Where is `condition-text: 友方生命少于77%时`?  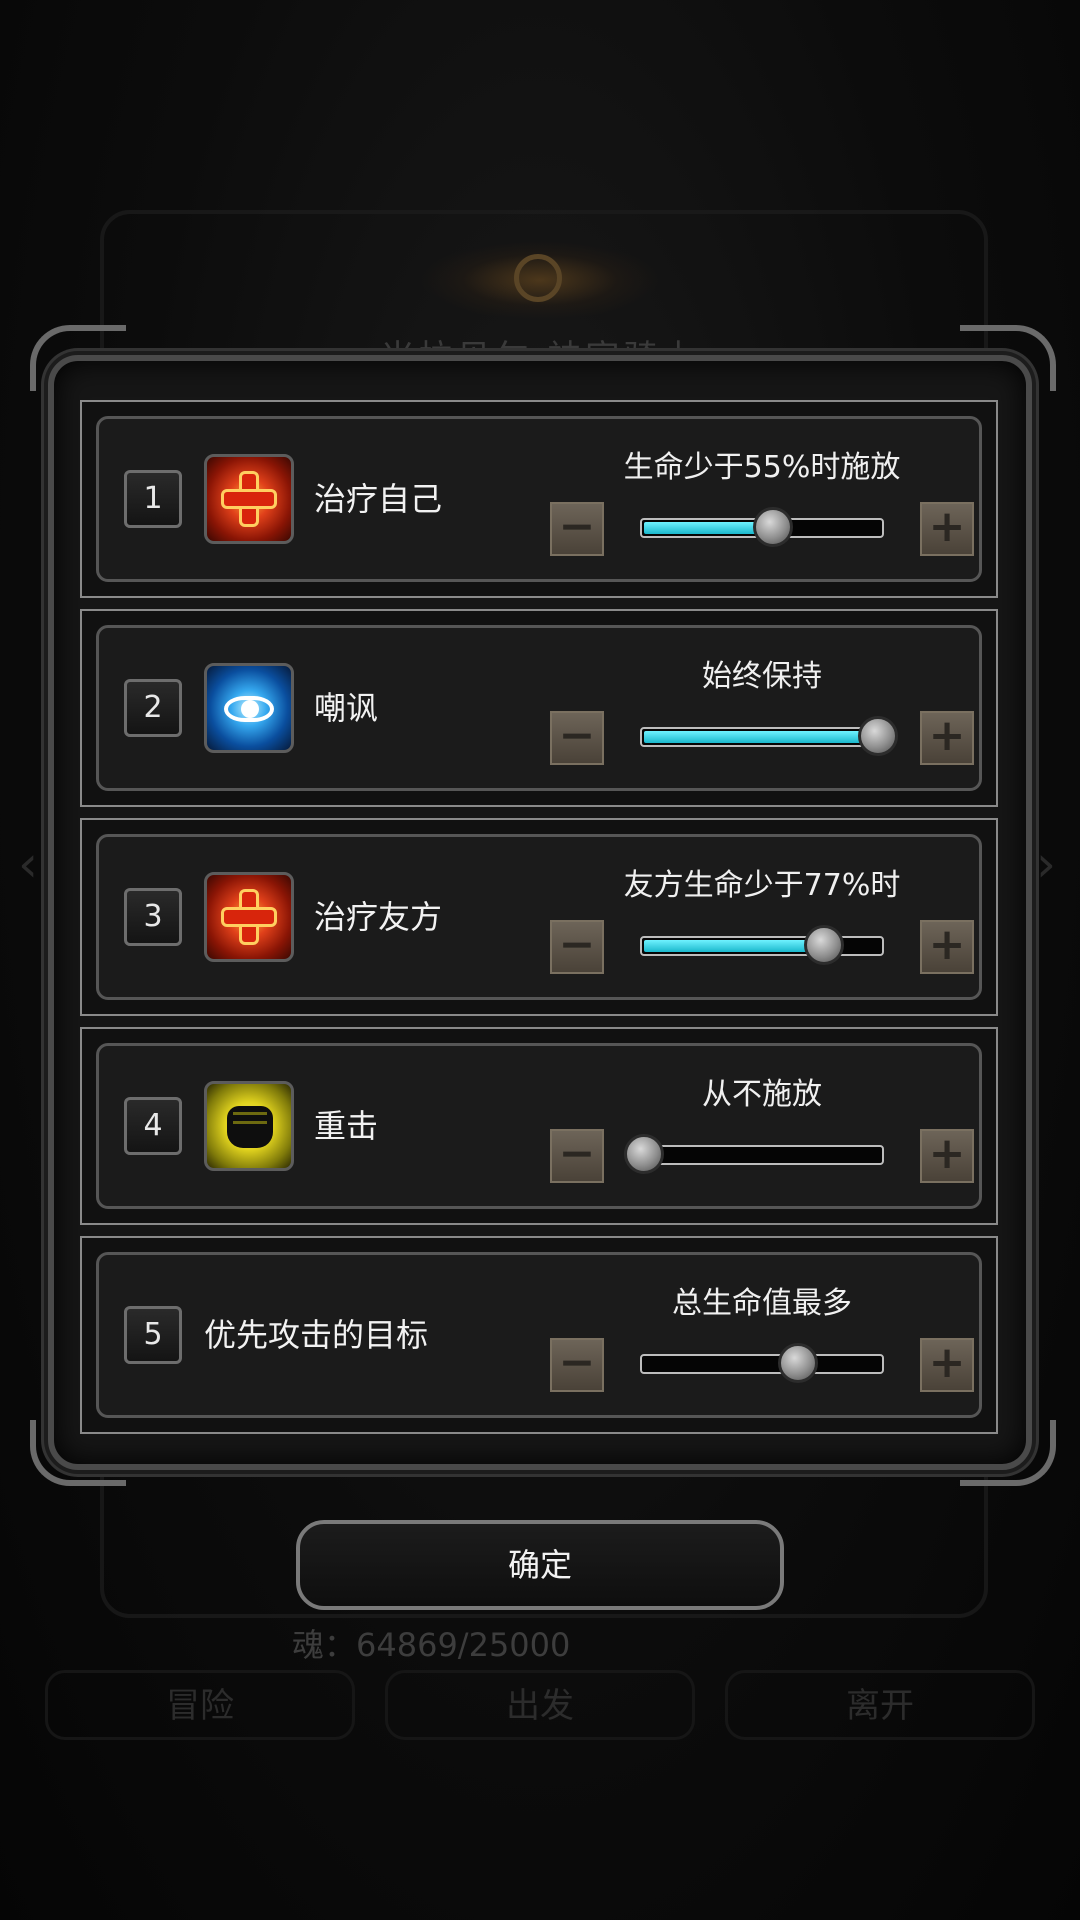 condition-text: 友方生命少于77%时 is located at coordinates (762, 885).